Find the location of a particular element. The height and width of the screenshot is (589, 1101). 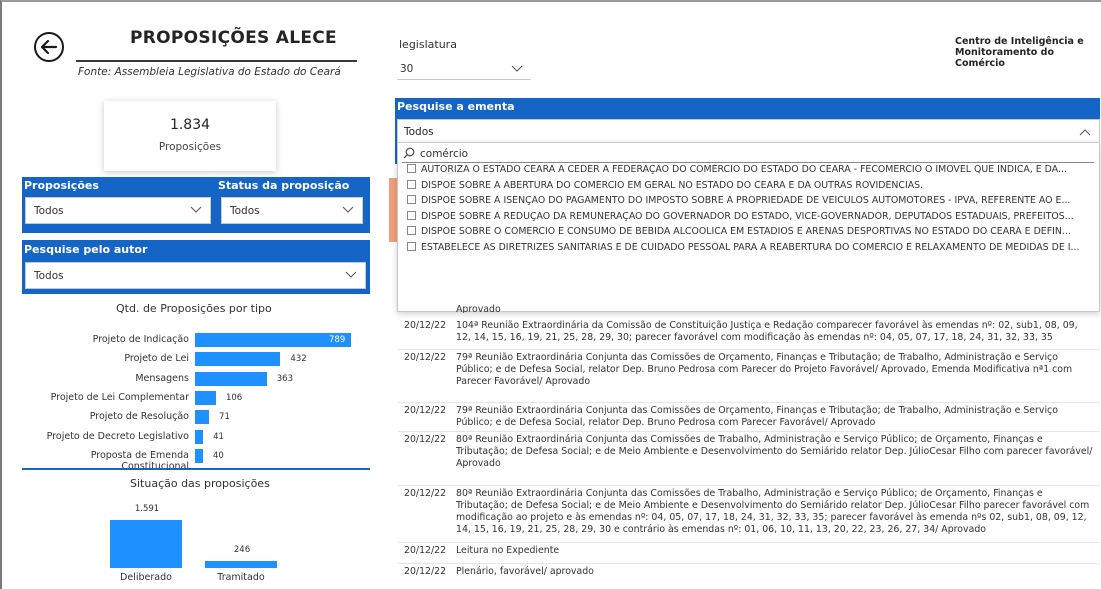

bar-value-label: 71 is located at coordinates (224, 417).